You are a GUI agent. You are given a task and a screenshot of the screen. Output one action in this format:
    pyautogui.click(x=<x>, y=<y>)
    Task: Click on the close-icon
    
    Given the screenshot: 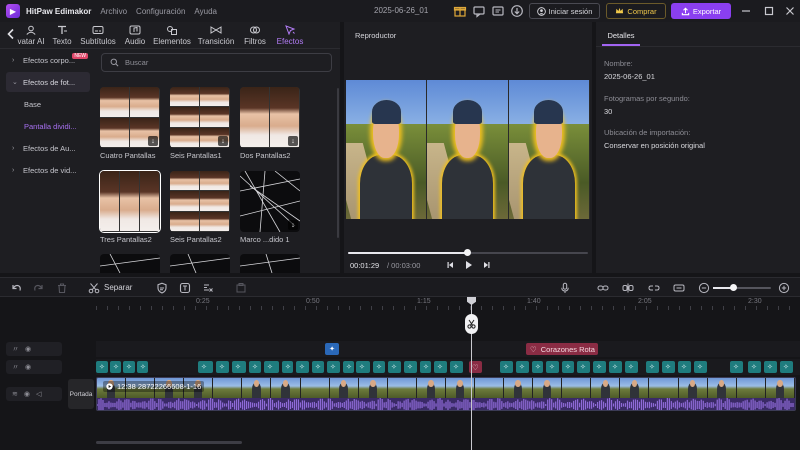 What is the action you would take?
    pyautogui.click(x=790, y=11)
    